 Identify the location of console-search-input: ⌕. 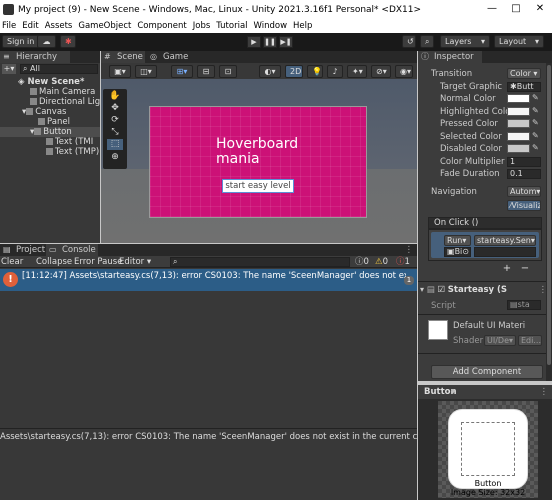
(260, 262).